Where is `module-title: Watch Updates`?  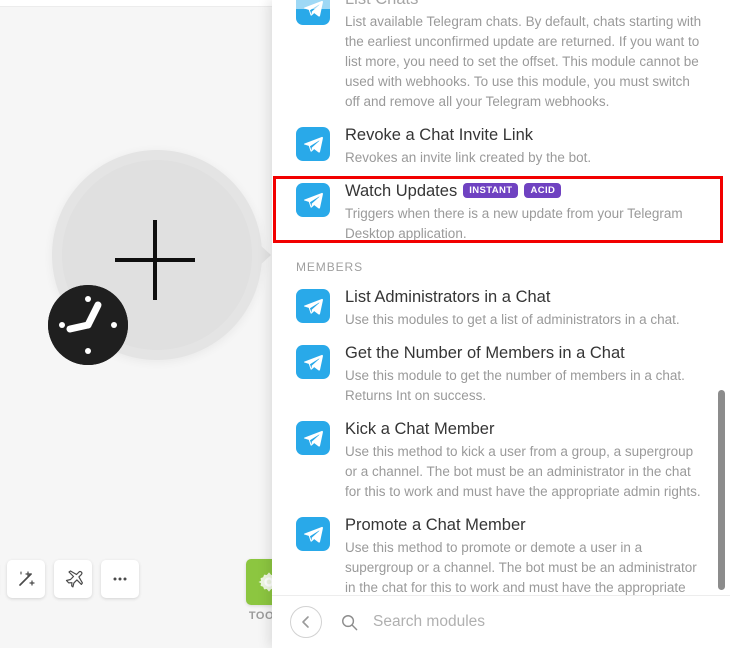 module-title: Watch Updates is located at coordinates (401, 191).